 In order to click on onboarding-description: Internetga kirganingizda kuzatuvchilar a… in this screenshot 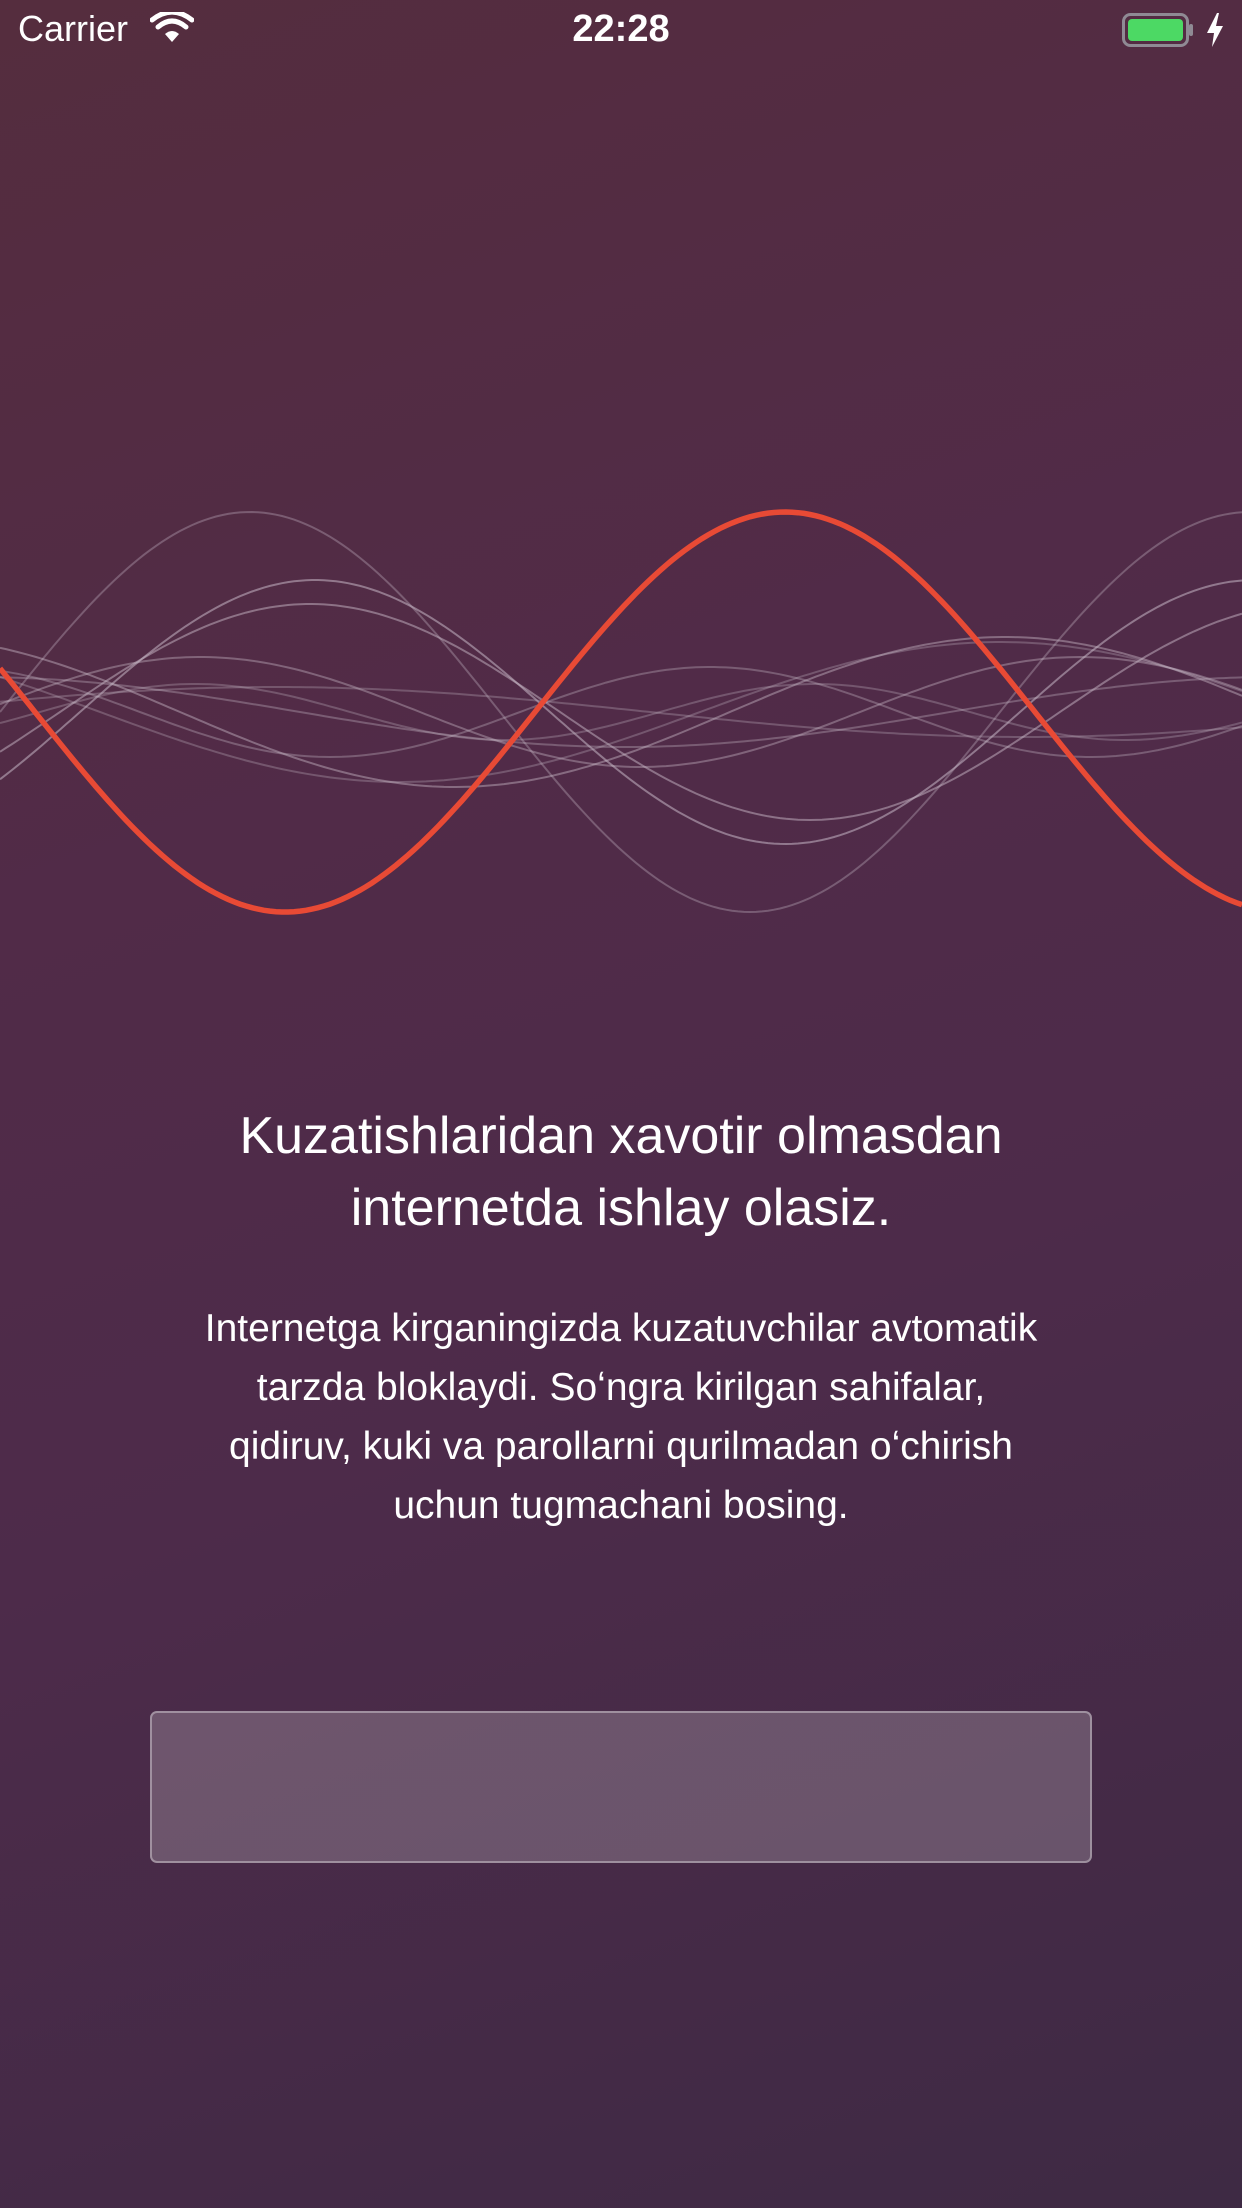, I will do `click(621, 1417)`.